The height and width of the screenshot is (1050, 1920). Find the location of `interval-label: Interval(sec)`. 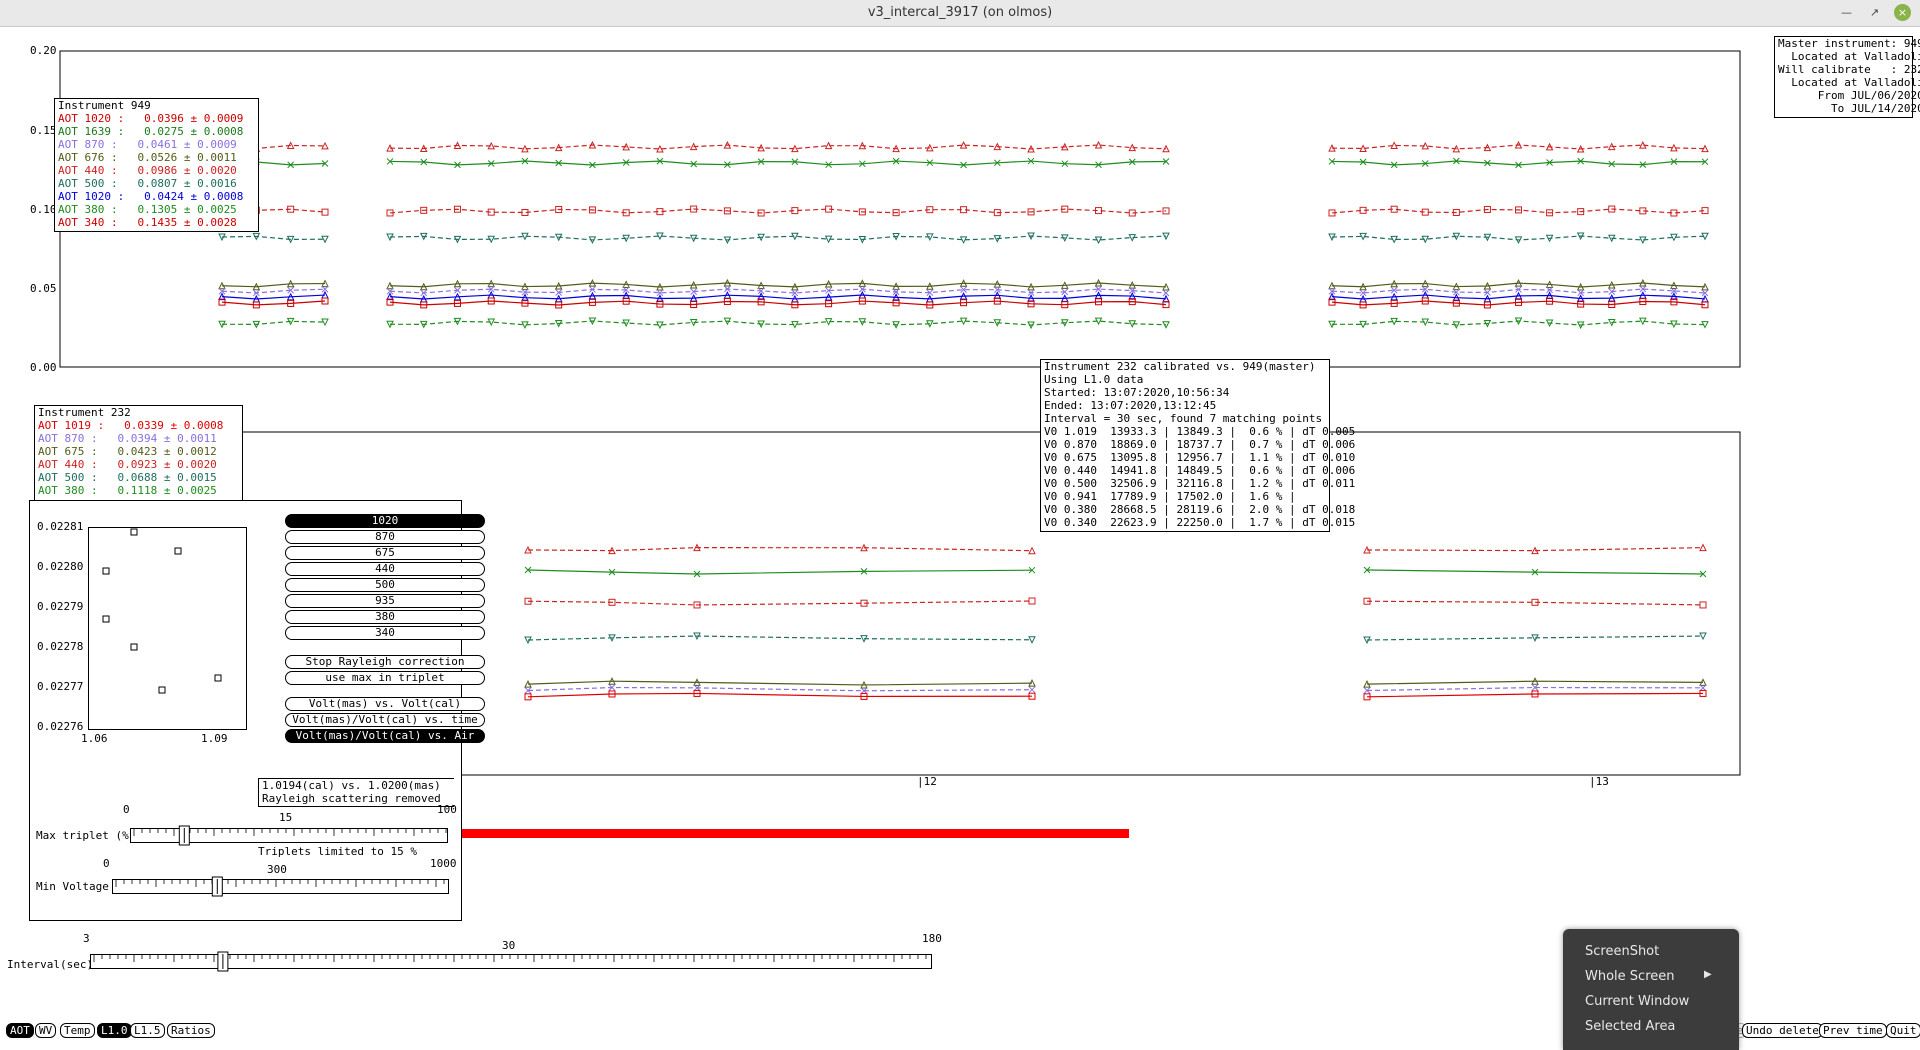

interval-label: Interval(sec) is located at coordinates (50, 964).